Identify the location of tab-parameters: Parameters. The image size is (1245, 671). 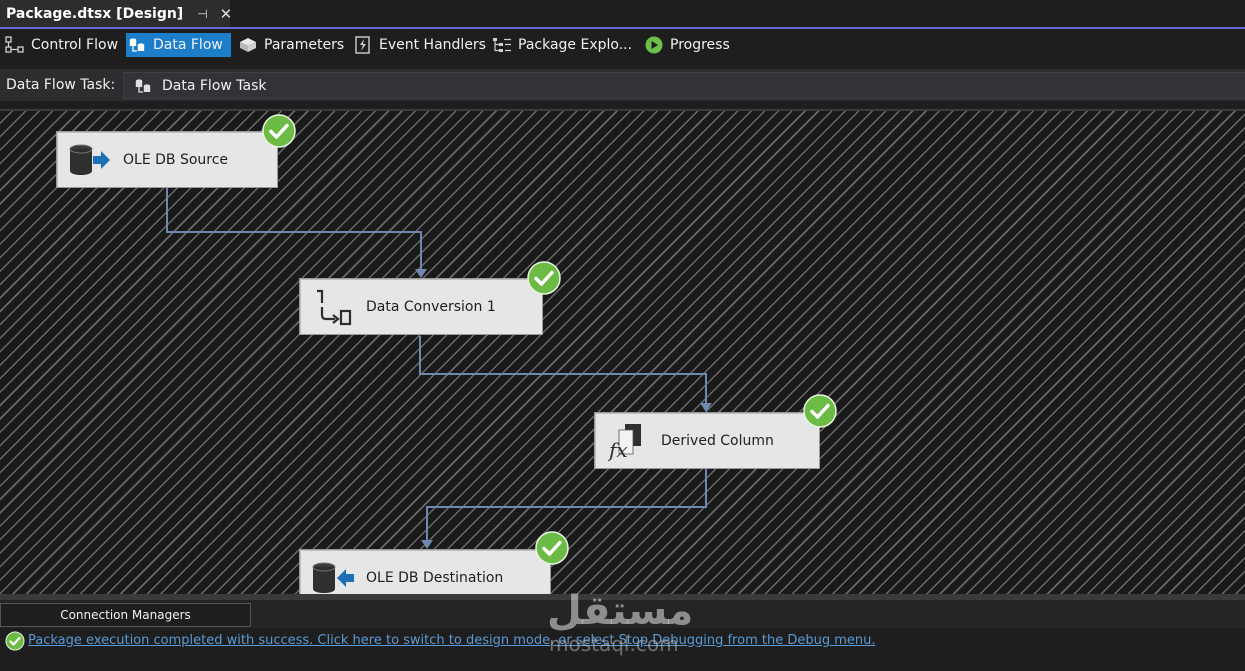
(290, 45).